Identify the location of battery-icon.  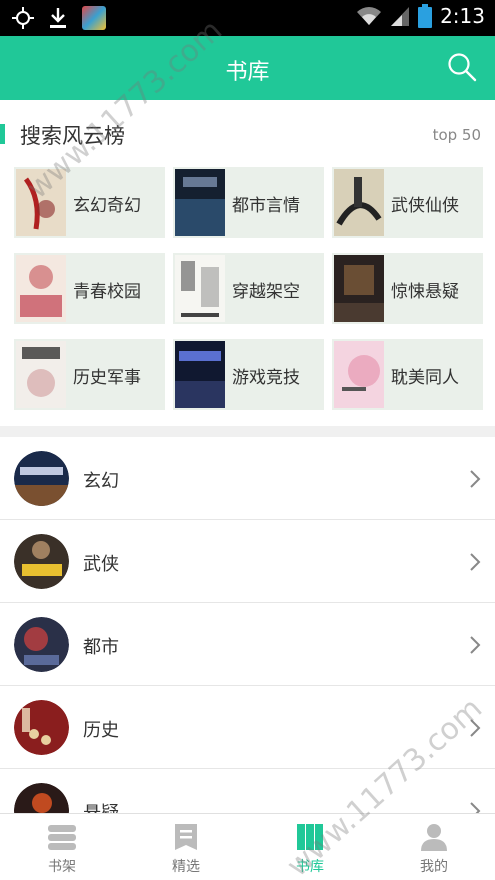
(425, 16).